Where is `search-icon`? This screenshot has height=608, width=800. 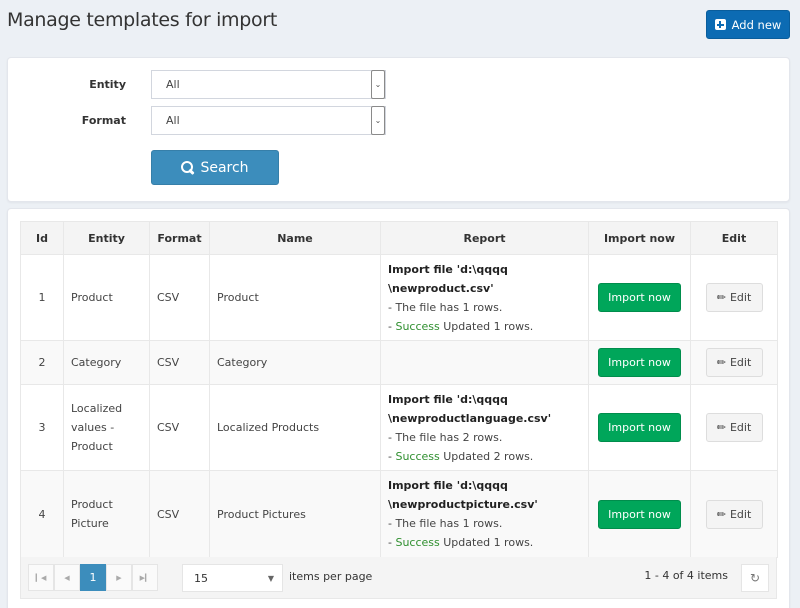 search-icon is located at coordinates (187, 167).